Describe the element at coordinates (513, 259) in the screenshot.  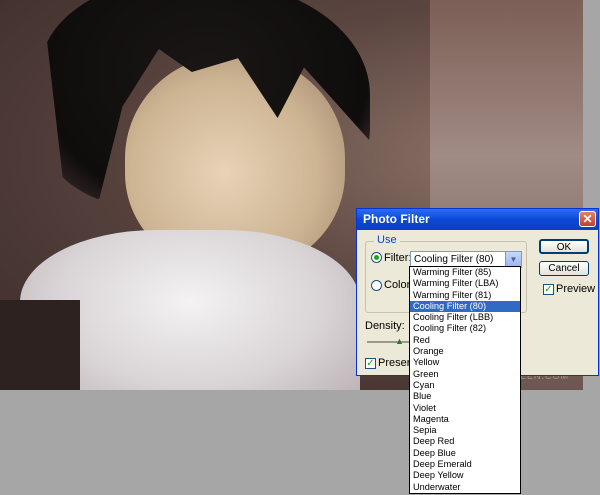
I see `chevron-down-icon: ▼` at that location.